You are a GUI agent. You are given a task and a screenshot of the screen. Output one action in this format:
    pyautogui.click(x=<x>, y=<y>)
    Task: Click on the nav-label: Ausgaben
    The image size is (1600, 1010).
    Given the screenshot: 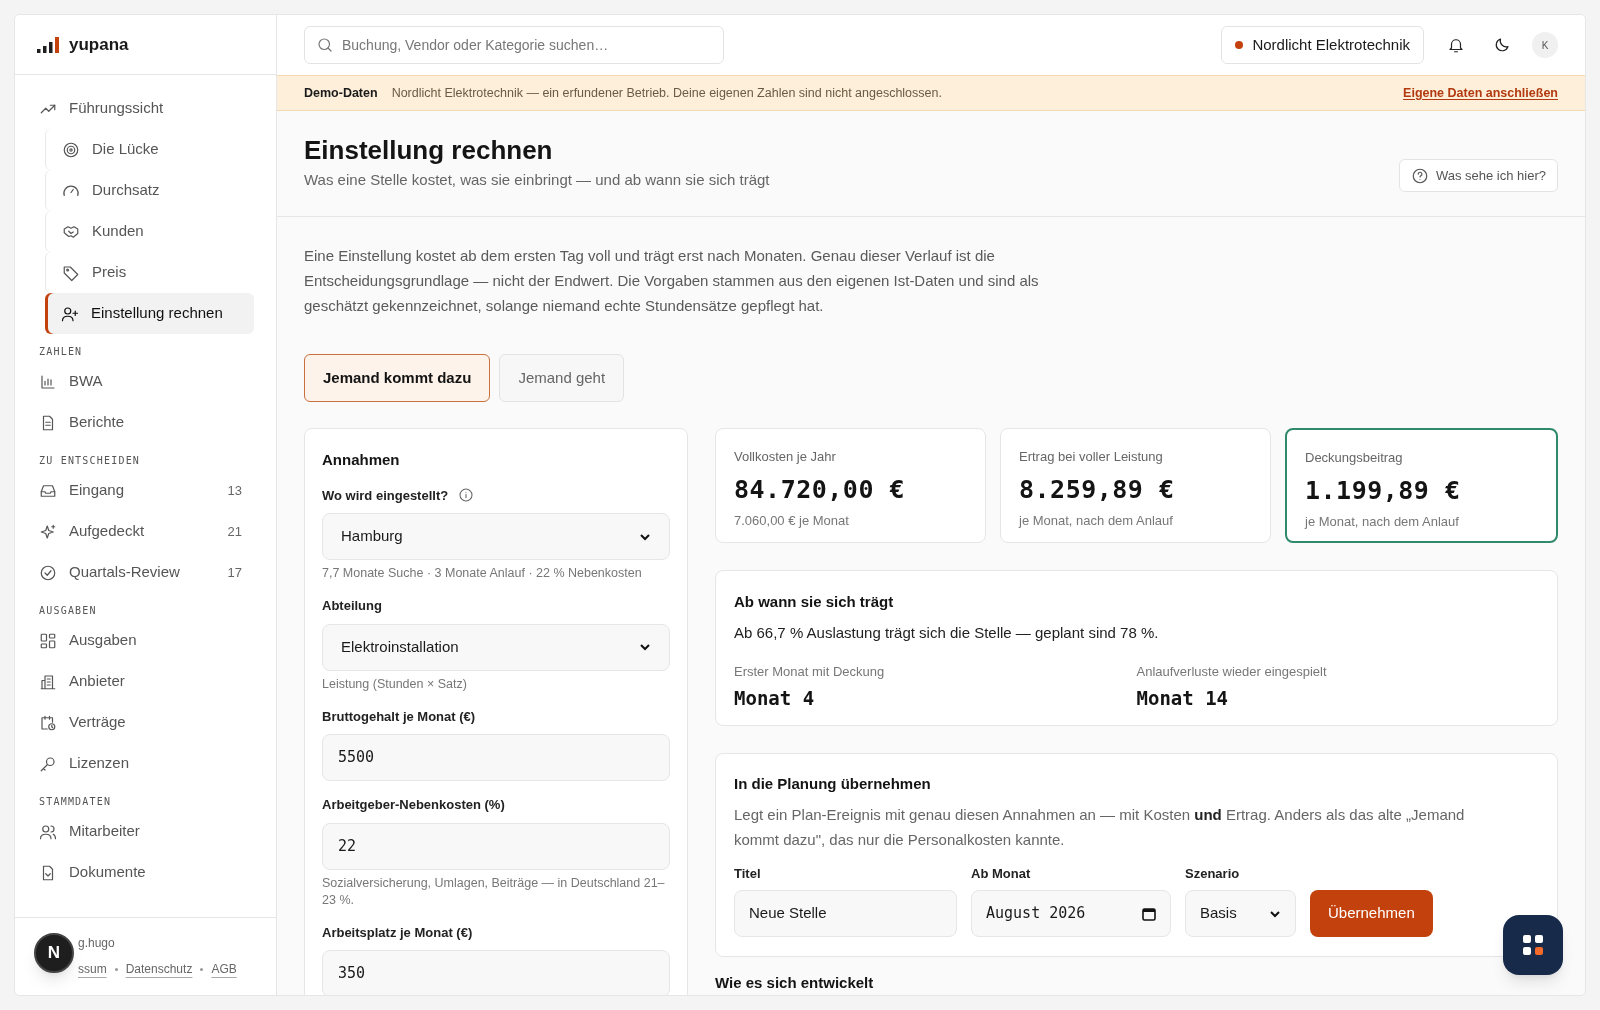 What is the action you would take?
    pyautogui.click(x=103, y=640)
    